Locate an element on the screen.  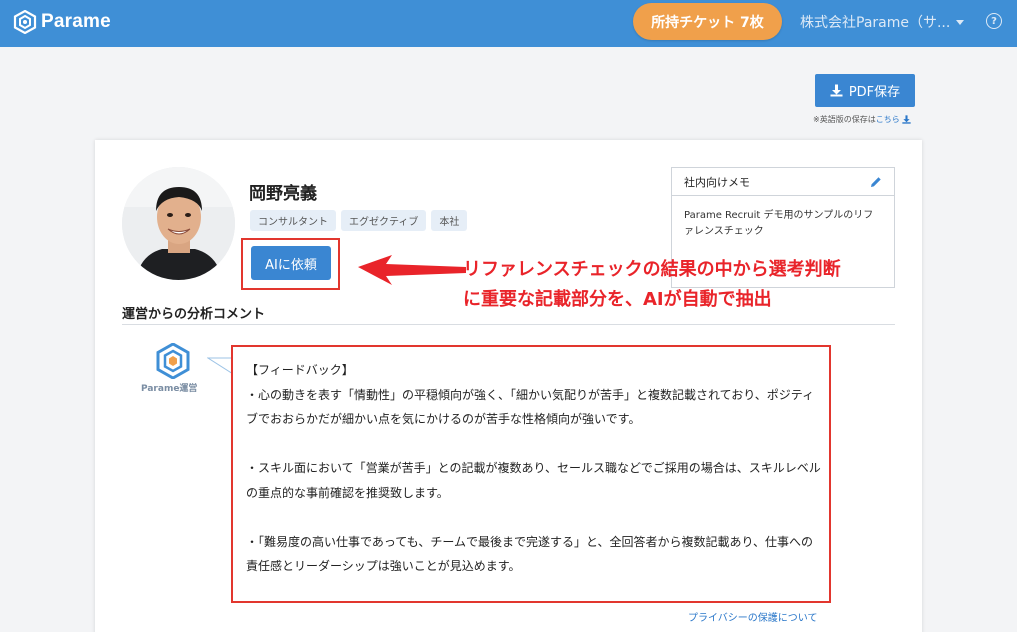
avatar is located at coordinates (178, 223).